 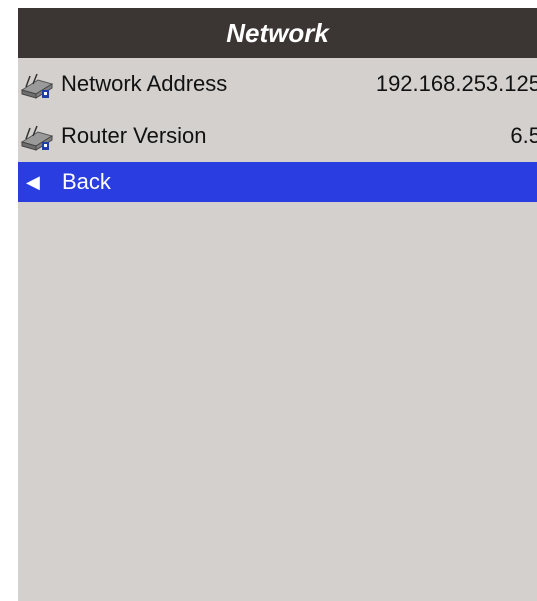 I want to click on title-bar: Network, so click(x=277, y=33).